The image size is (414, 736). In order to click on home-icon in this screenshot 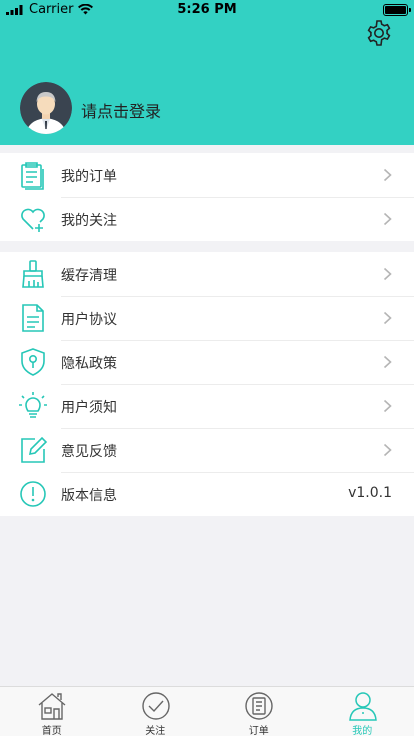, I will do `click(52, 706)`.